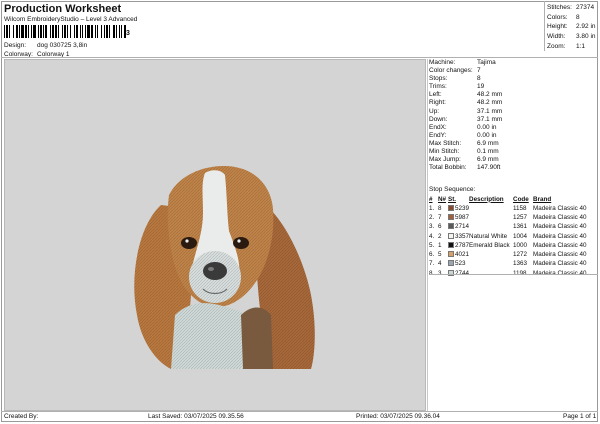 Image resolution: width=600 pixels, height=424 pixels. What do you see at coordinates (513, 274) in the screenshot?
I see `table-bottom-rule` at bounding box center [513, 274].